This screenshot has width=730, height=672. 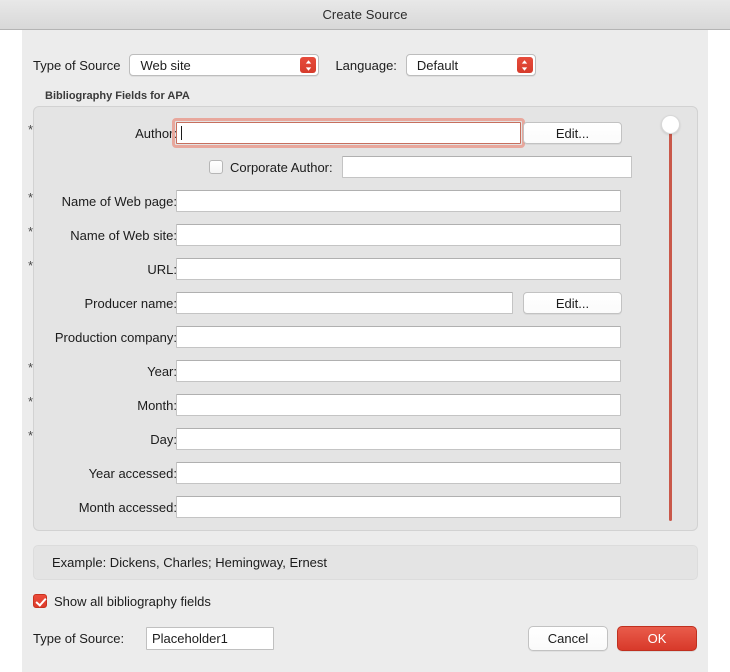 What do you see at coordinates (115, 337) in the screenshot?
I see `field-label: Production company:` at bounding box center [115, 337].